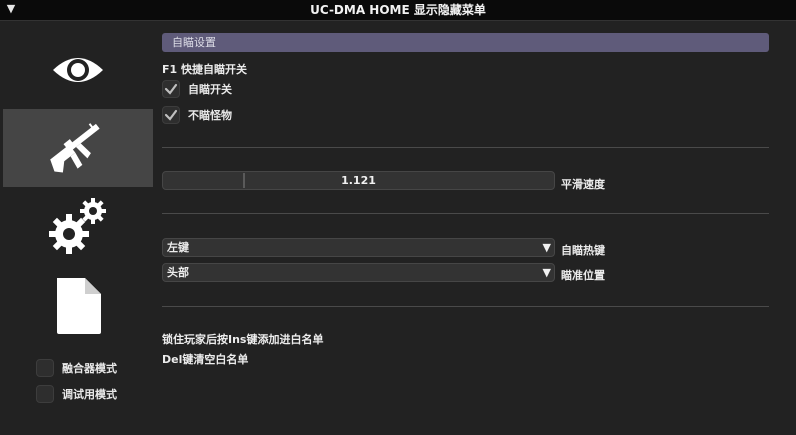  I want to click on aimbot-toggle-box, so click(171, 89).